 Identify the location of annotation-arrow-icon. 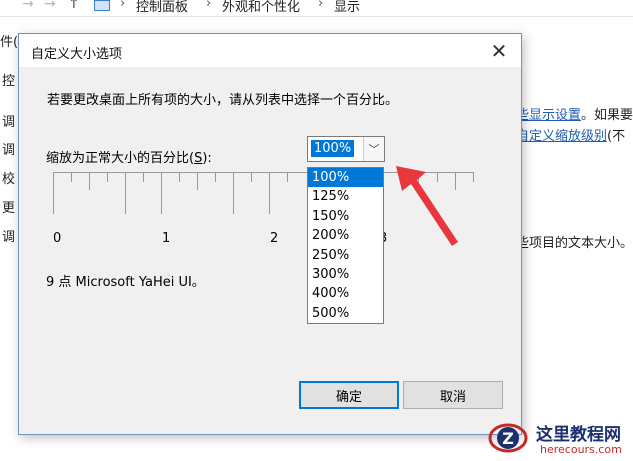
(427, 206).